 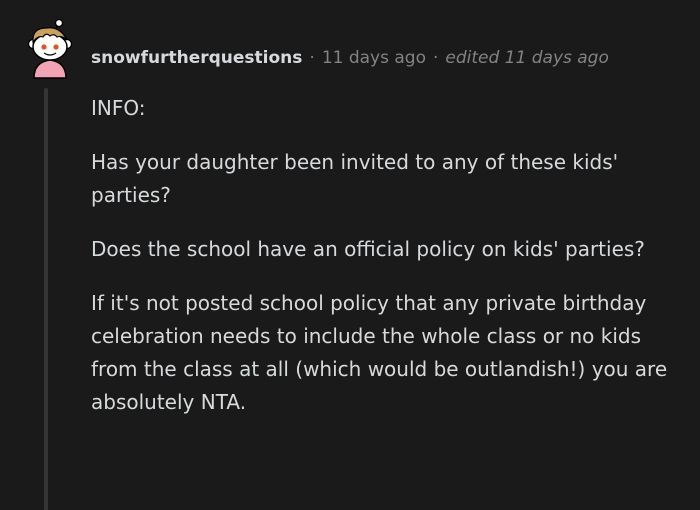 I want to click on avatar, so click(x=50, y=49).